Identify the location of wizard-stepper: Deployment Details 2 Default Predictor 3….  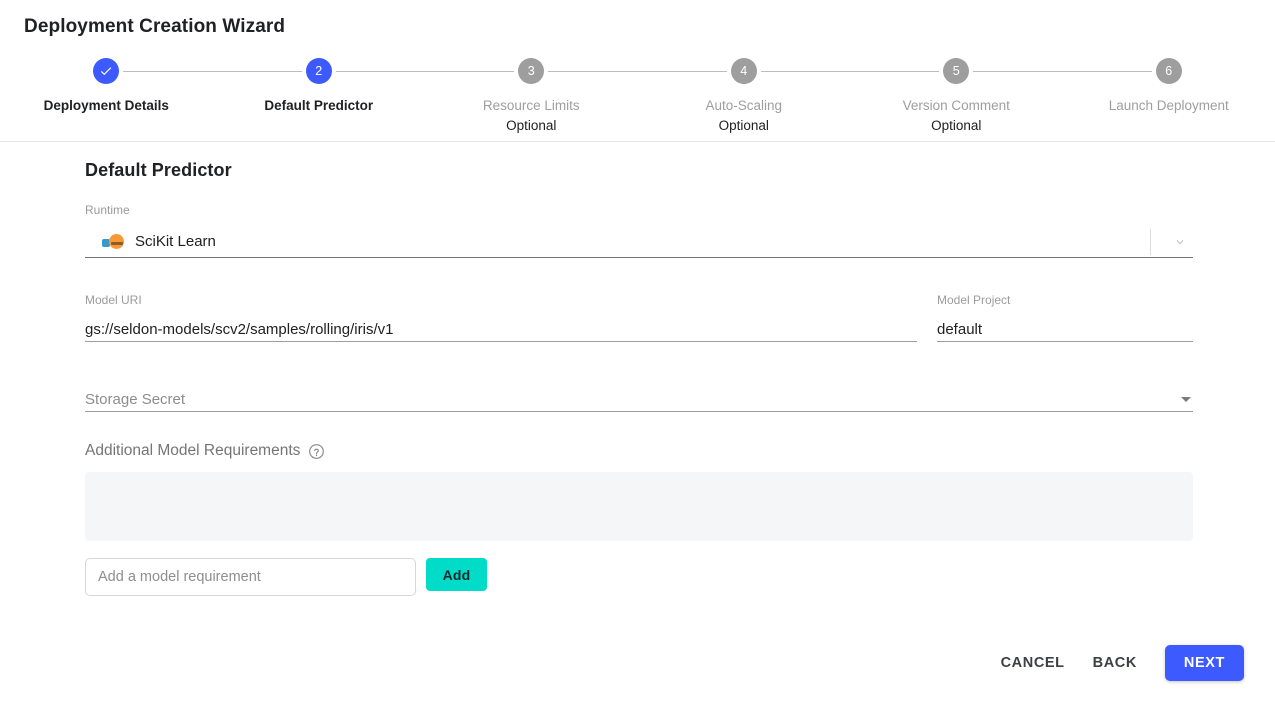
(637, 100).